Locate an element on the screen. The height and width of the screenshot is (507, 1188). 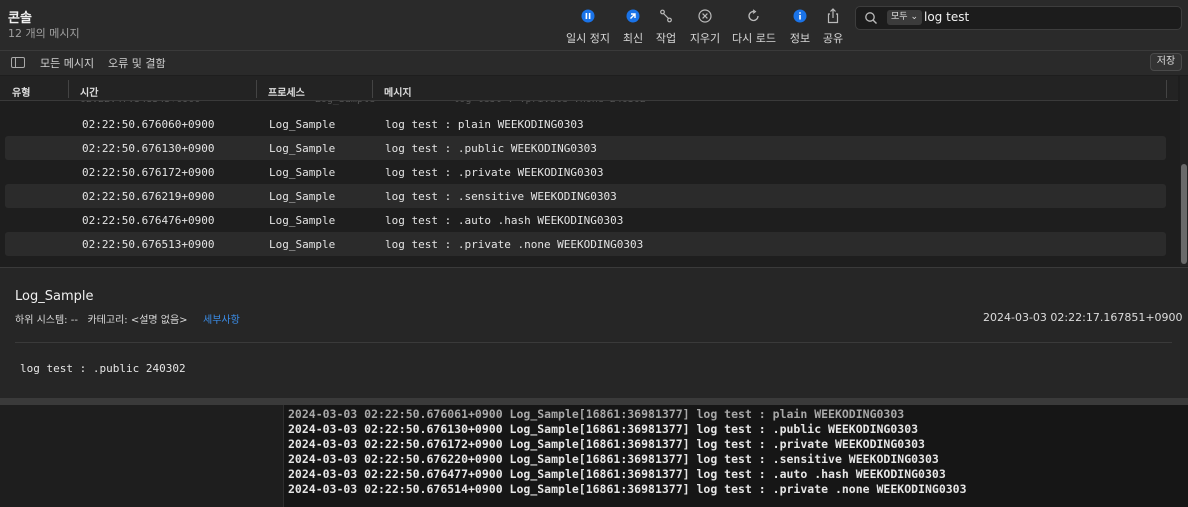
app-title: 콘솔 is located at coordinates (20, 18).